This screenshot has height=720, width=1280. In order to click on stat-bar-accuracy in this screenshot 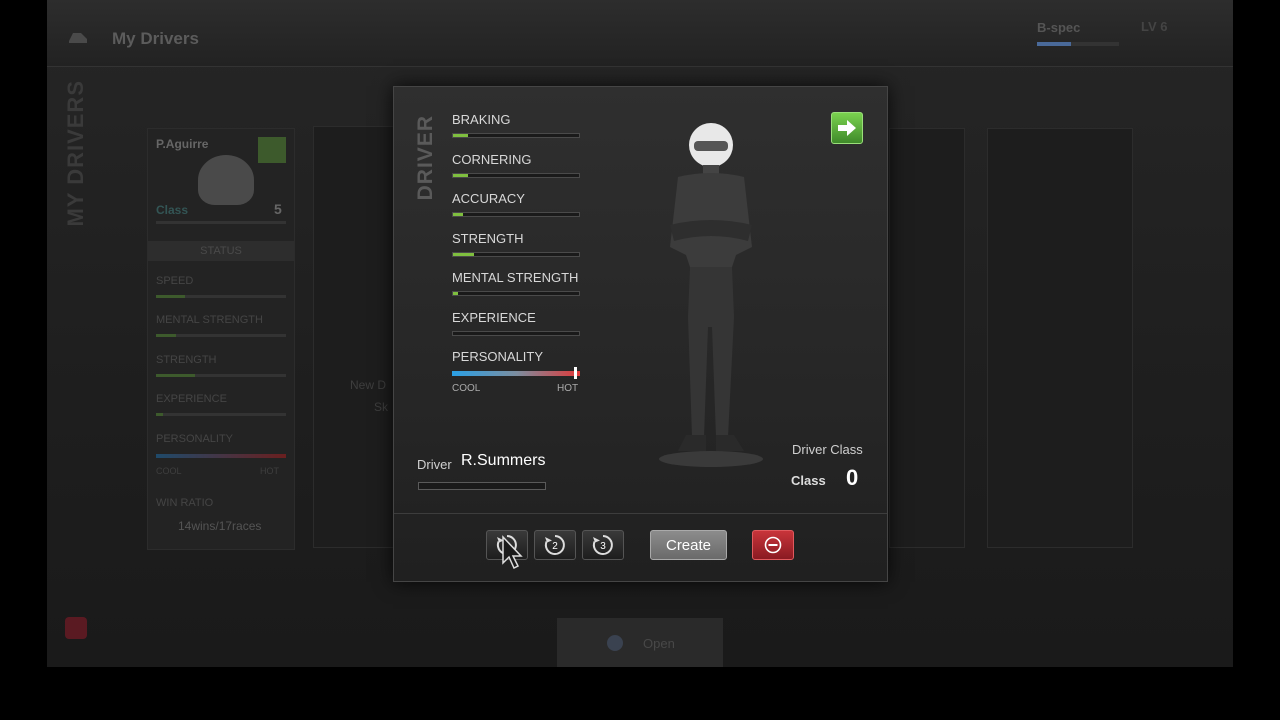, I will do `click(516, 214)`.